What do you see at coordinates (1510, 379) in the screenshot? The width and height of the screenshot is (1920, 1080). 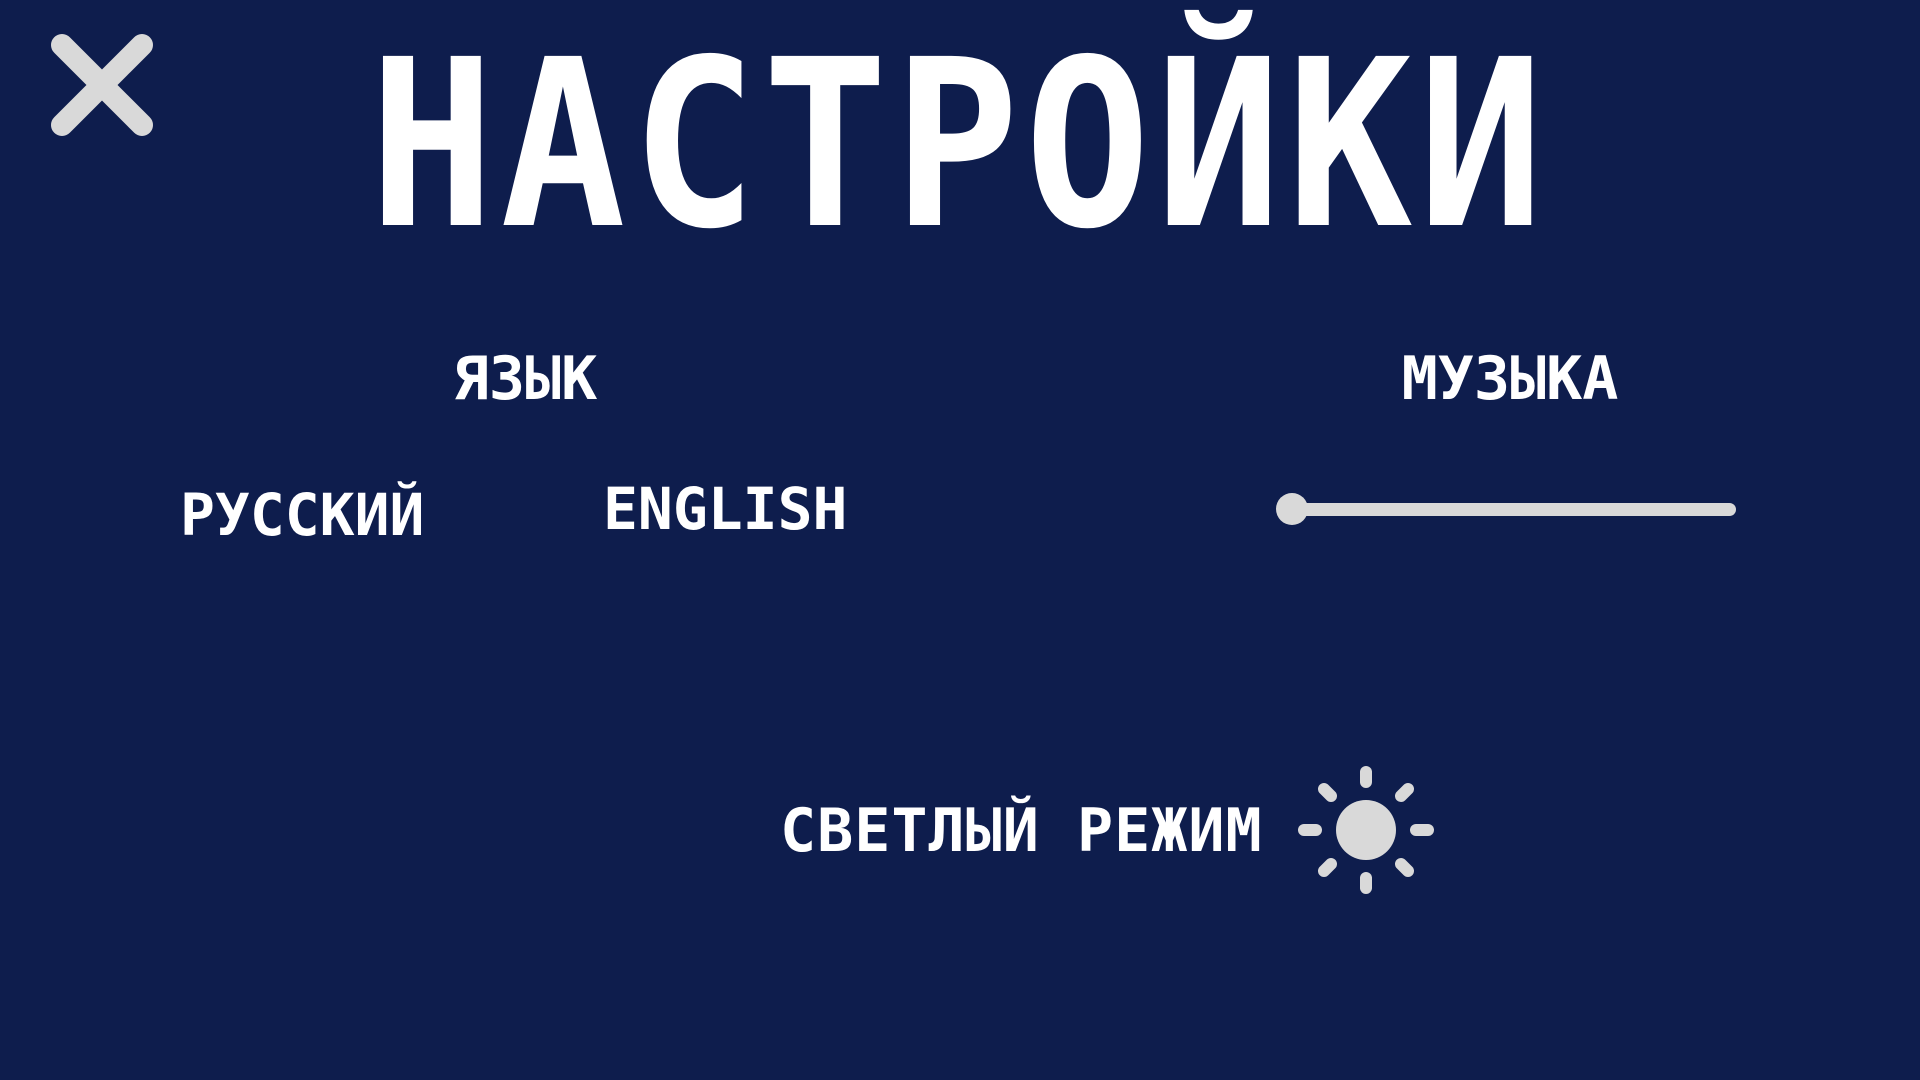 I see `music-label: МУЗЫКА` at bounding box center [1510, 379].